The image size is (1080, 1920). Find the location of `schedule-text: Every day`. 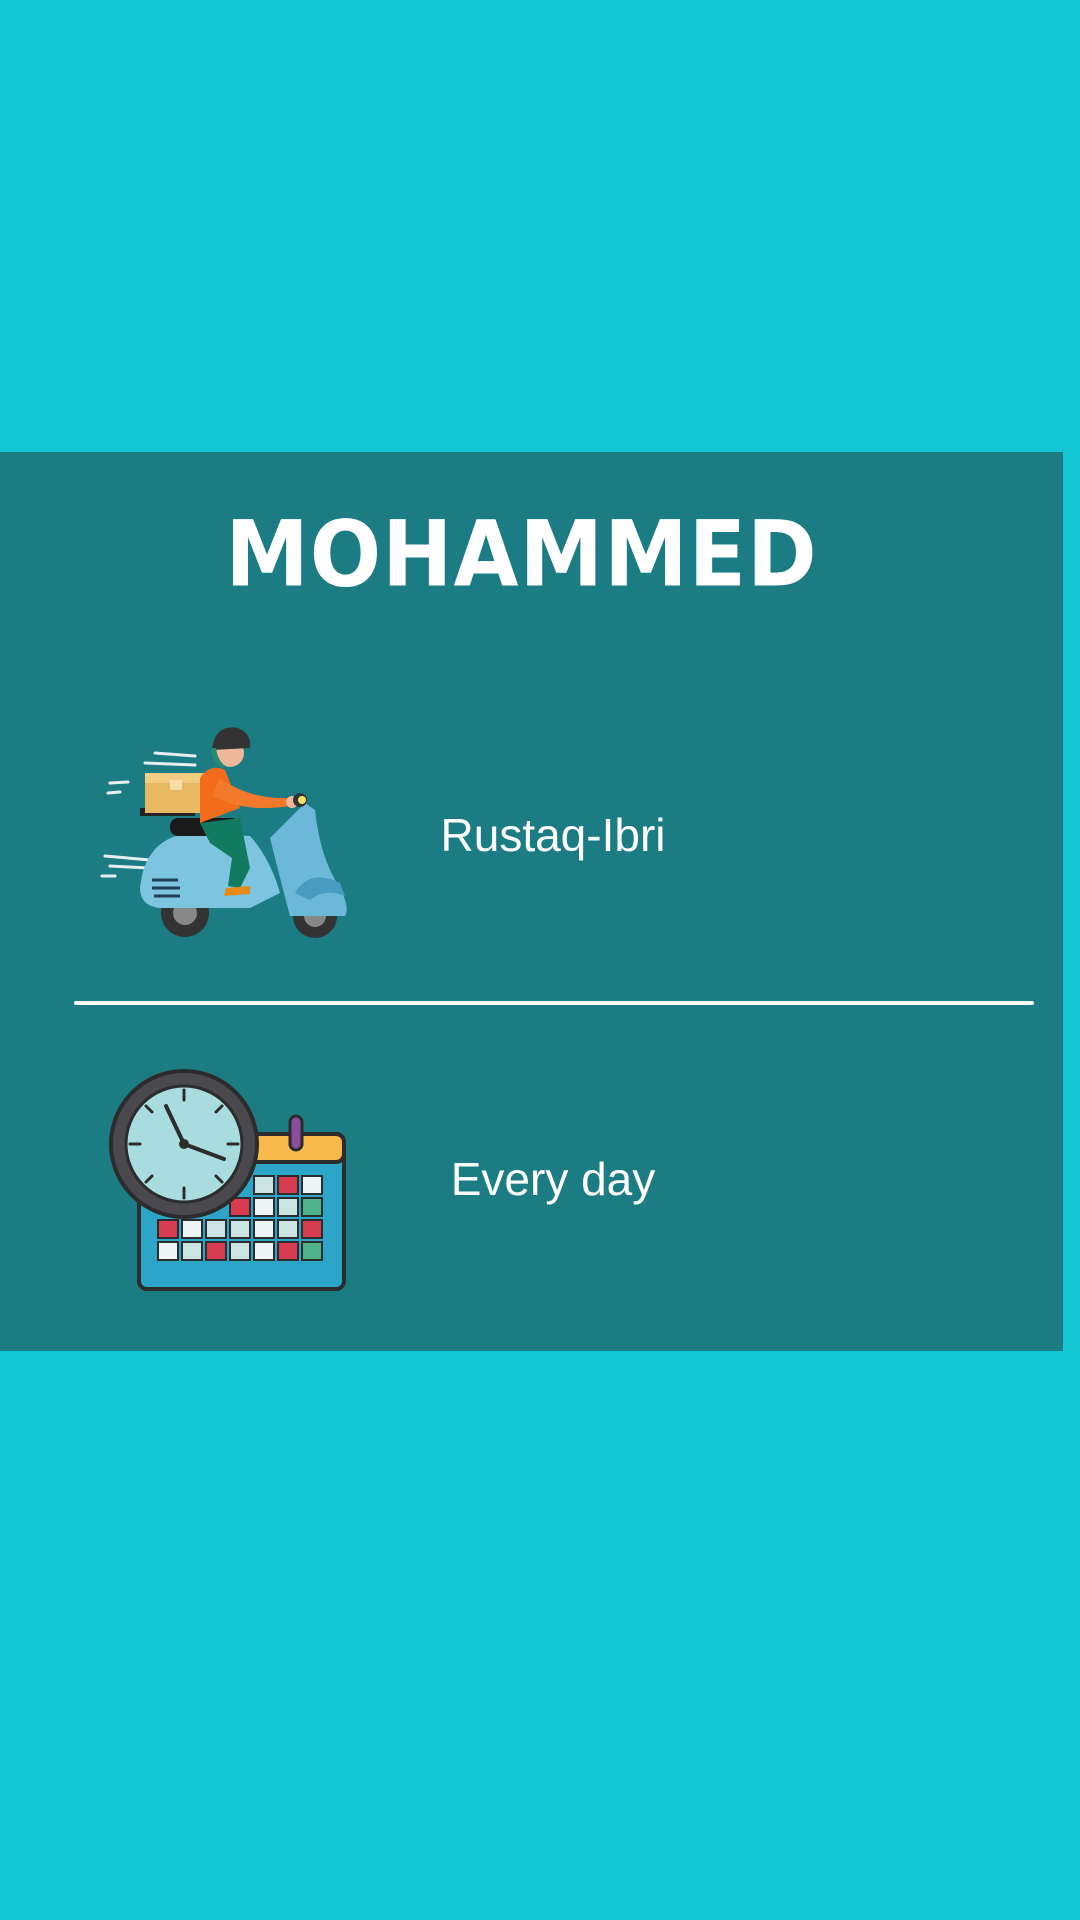

schedule-text: Every day is located at coordinates (553, 1179).